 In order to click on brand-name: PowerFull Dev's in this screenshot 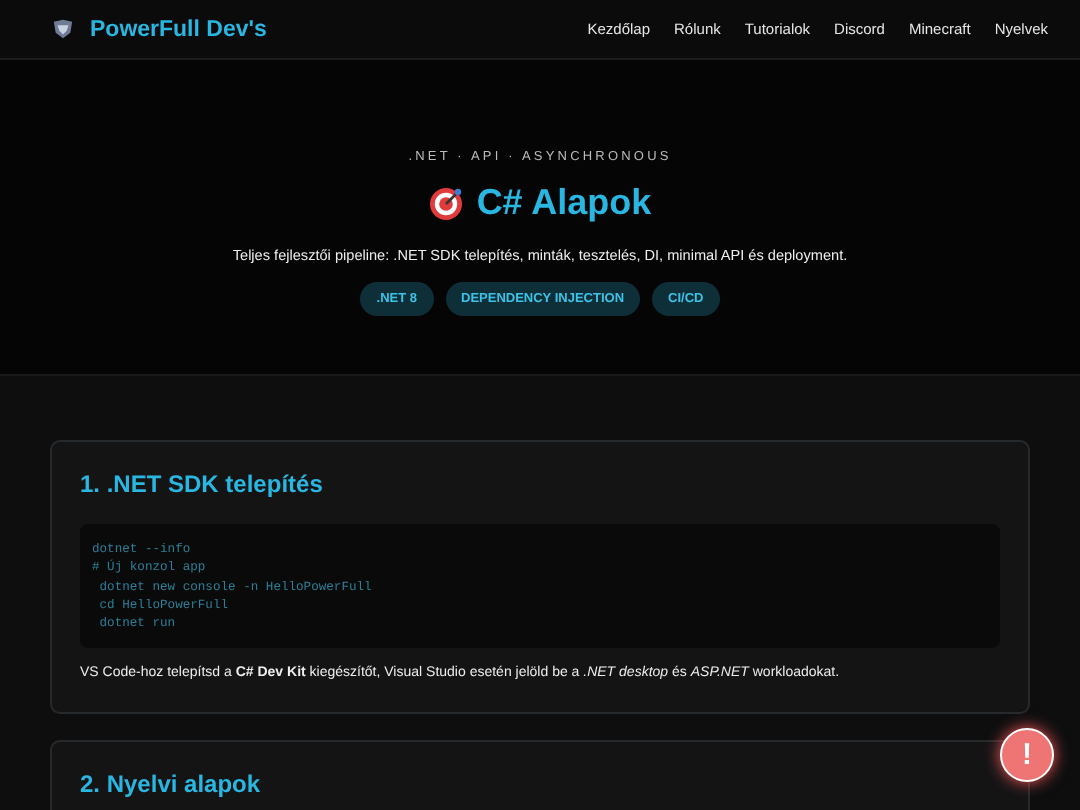, I will do `click(178, 29)`.